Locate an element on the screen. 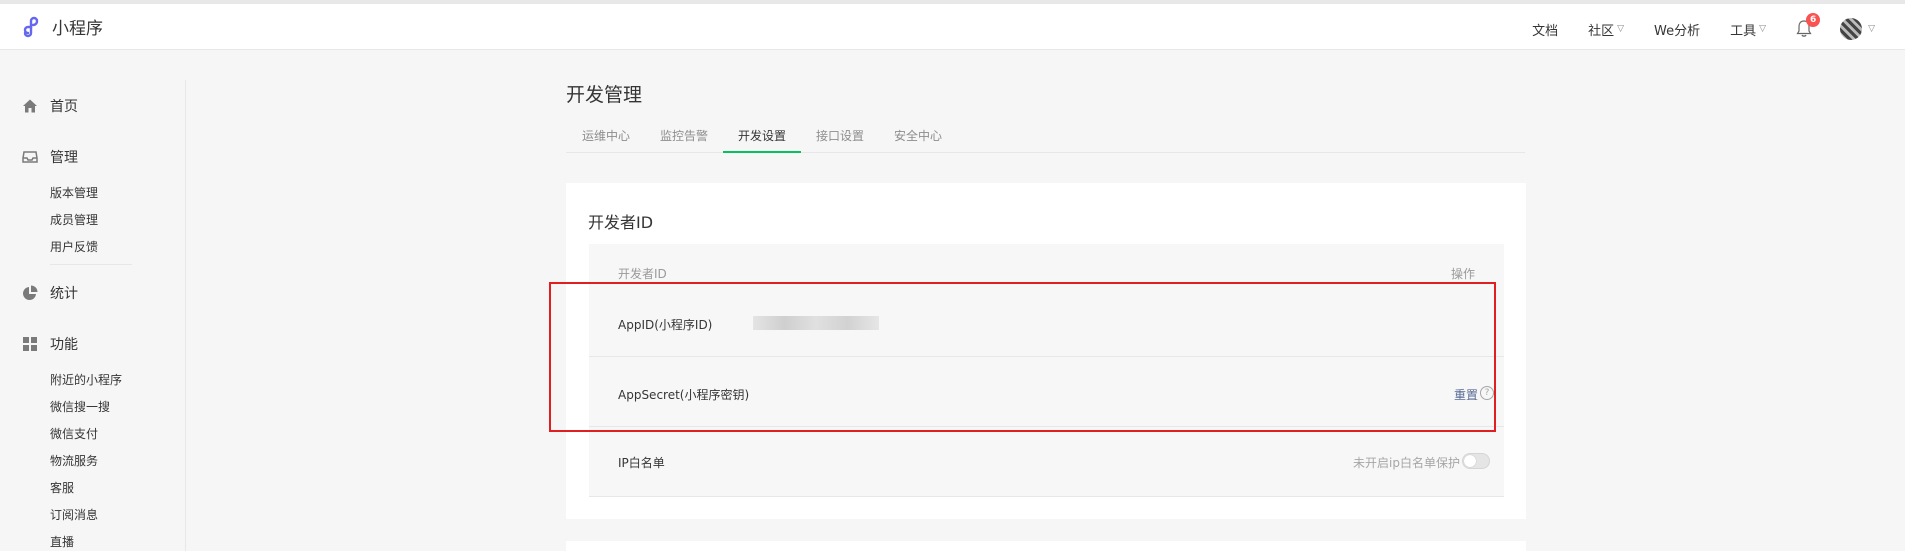 The image size is (1905, 551). ip-whitelist-toggle is located at coordinates (1476, 461).